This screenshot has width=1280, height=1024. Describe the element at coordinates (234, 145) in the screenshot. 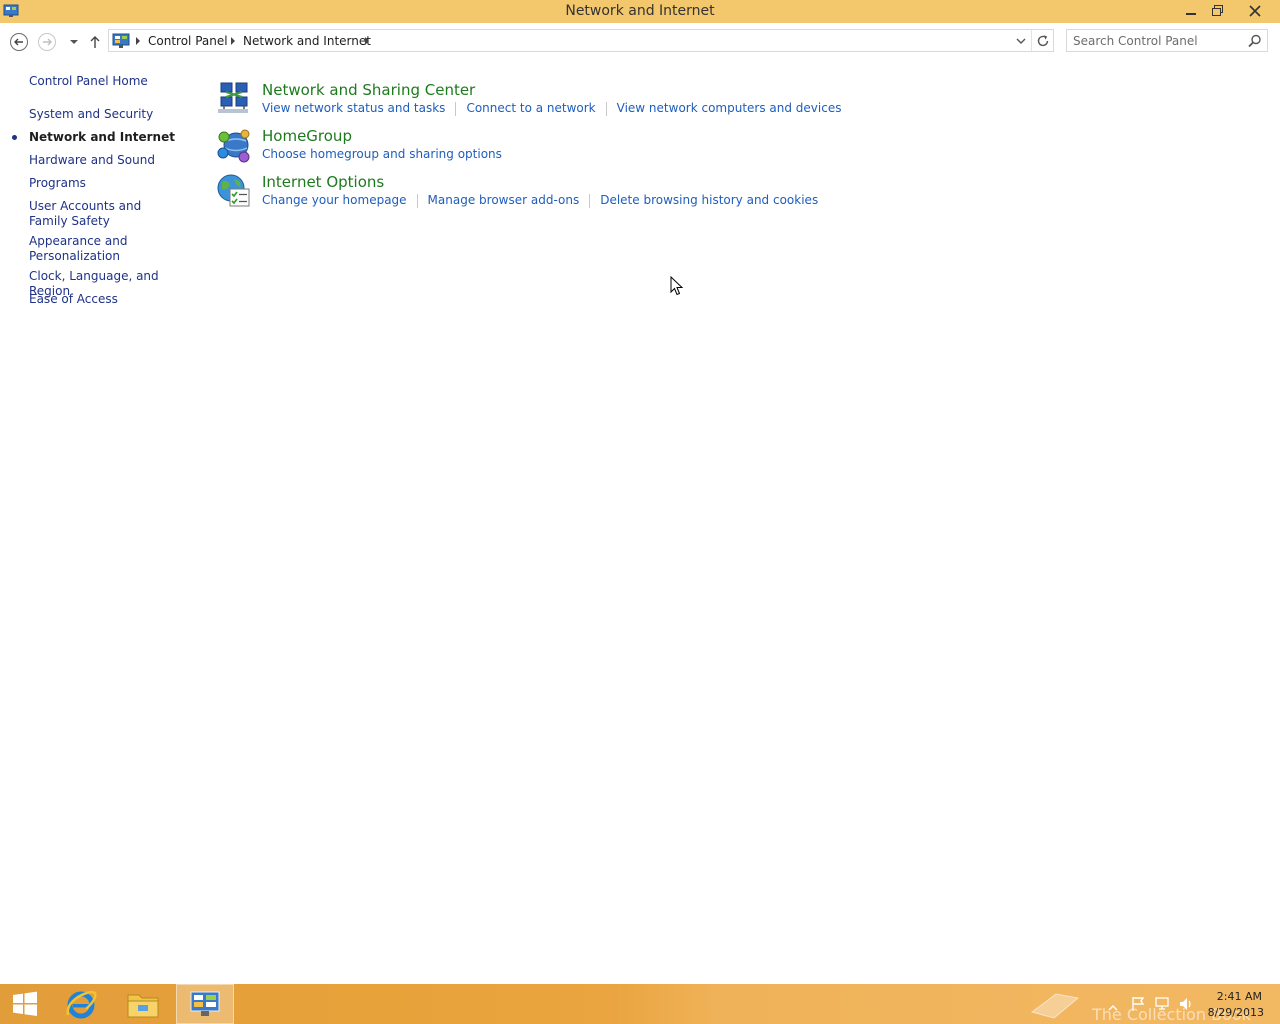

I see `homegroup-icon` at that location.